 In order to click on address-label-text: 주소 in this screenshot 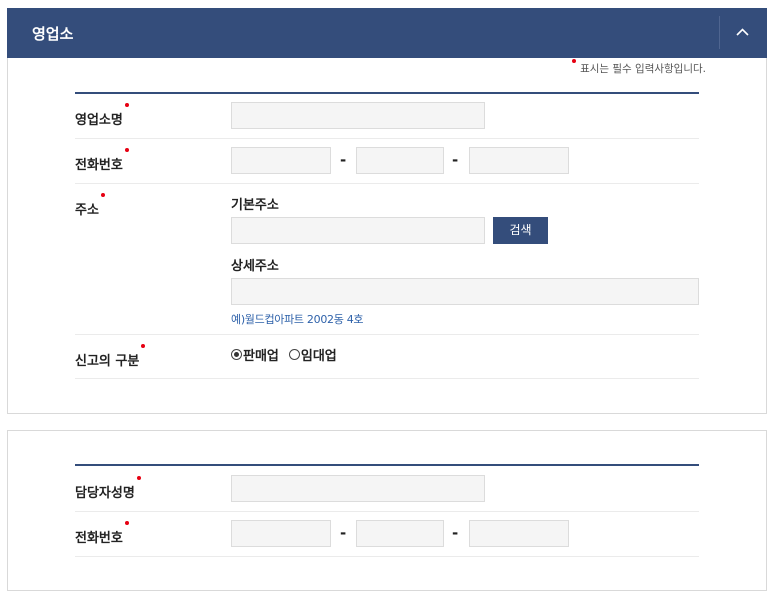, I will do `click(87, 210)`.